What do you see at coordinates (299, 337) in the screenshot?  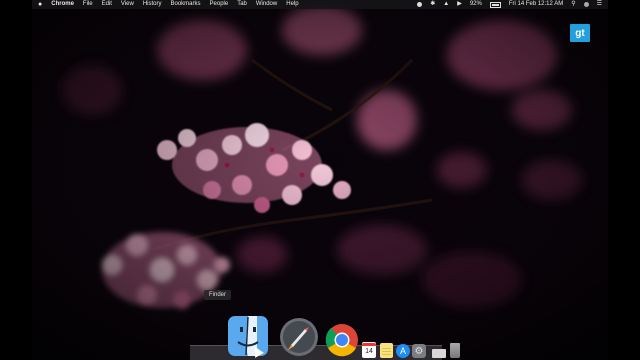 I see `launchpad-icon` at bounding box center [299, 337].